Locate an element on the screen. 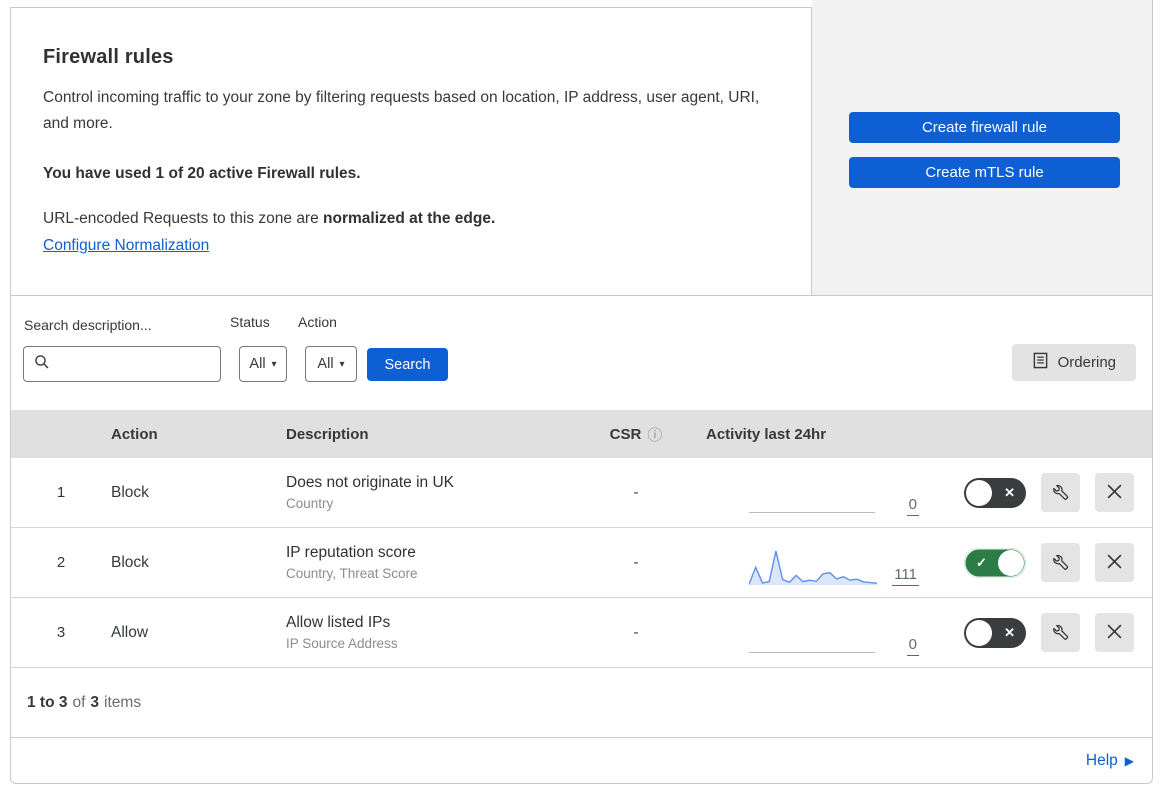  ordering-button-label: Ordering is located at coordinates (1086, 362).